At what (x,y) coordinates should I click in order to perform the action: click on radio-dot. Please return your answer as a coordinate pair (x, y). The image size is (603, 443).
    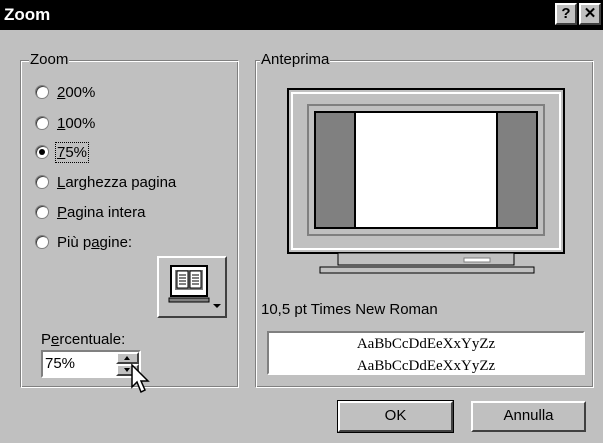
    Looking at the image, I should click on (42, 152).